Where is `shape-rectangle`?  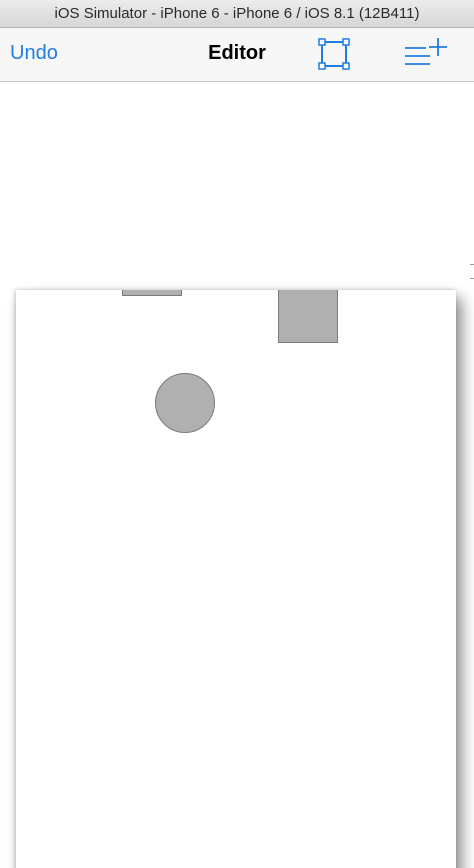
shape-rectangle is located at coordinates (152, 293).